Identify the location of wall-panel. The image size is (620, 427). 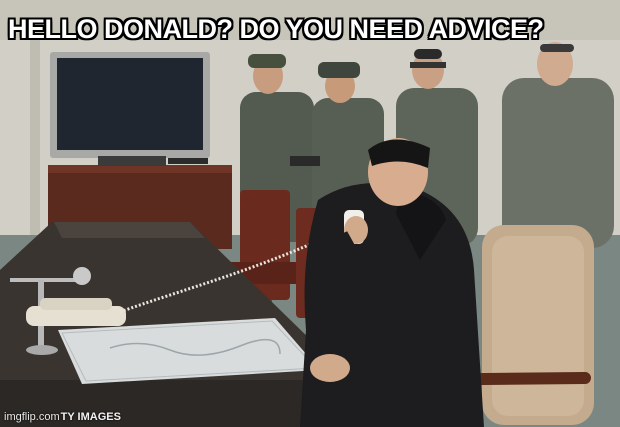
(35, 140).